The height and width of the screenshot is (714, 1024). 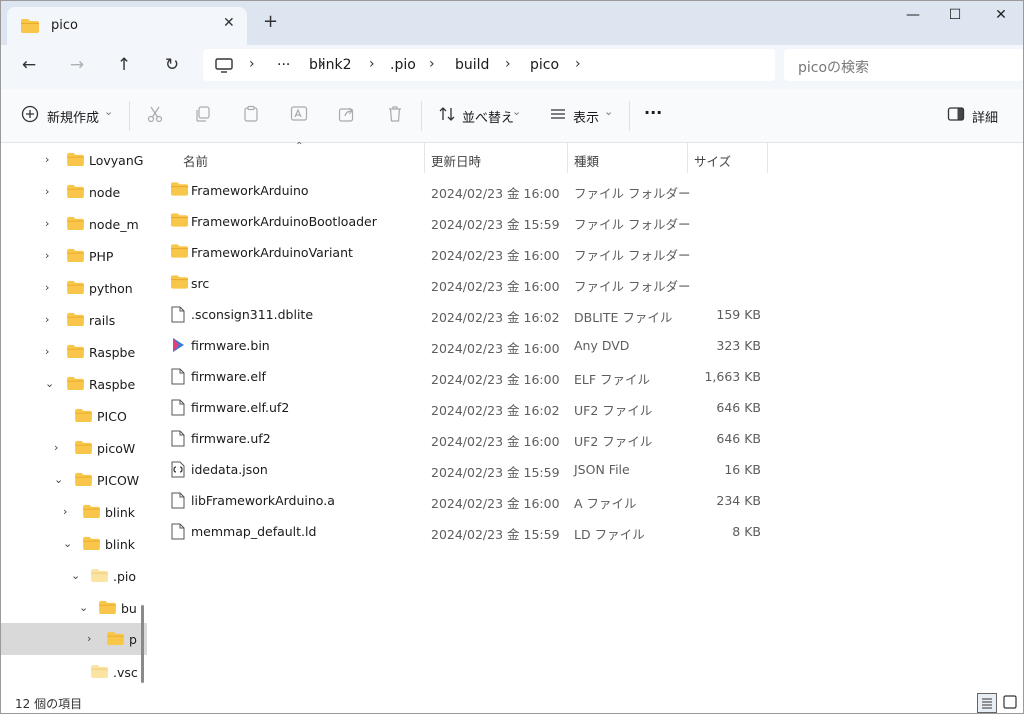 I want to click on nav-item: › PHP, so click(x=74, y=256).